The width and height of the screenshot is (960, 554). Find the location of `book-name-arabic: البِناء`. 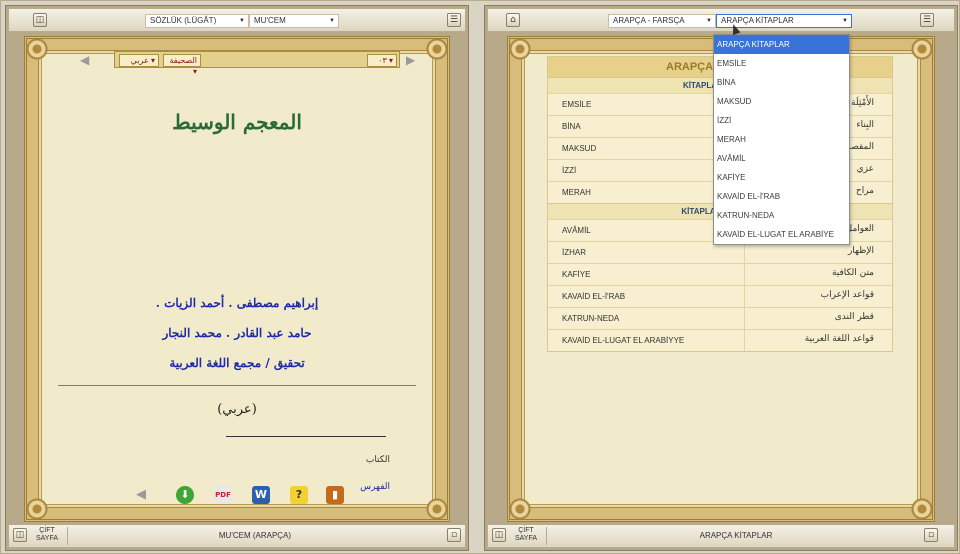

book-name-arabic: البِناء is located at coordinates (865, 125).